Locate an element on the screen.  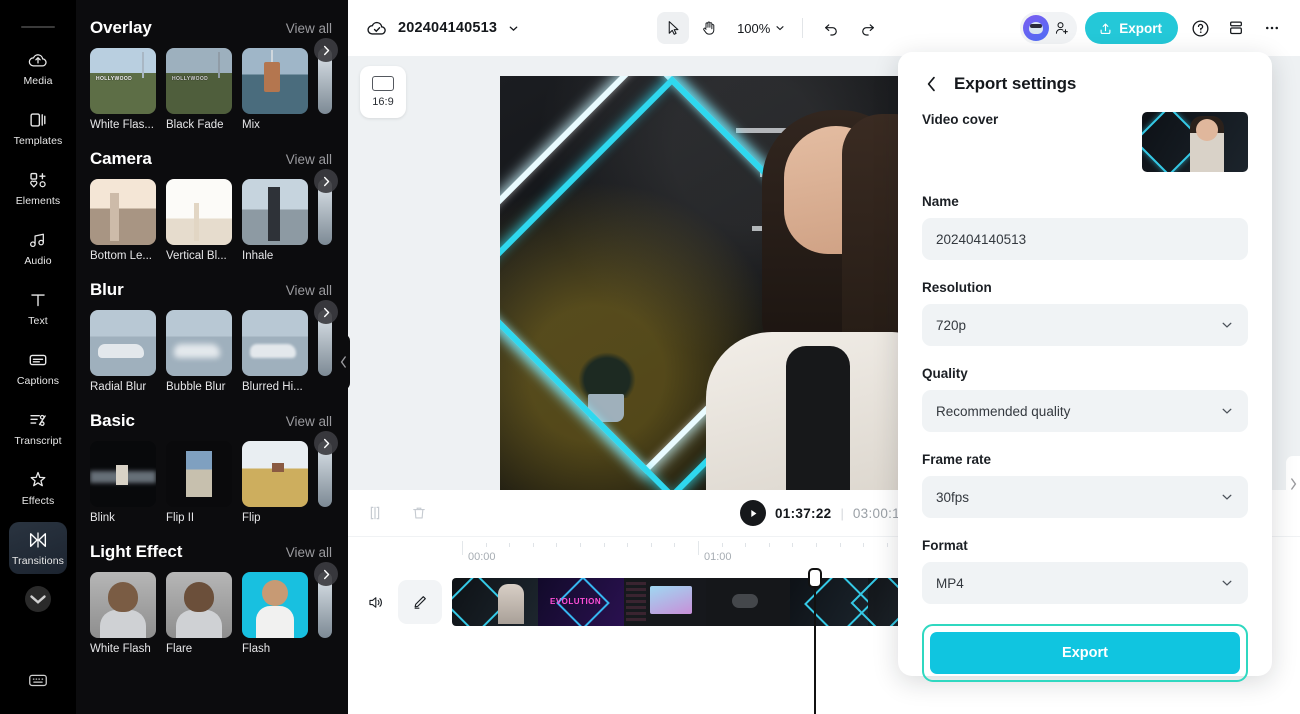
avatar is located at coordinates (1036, 28).